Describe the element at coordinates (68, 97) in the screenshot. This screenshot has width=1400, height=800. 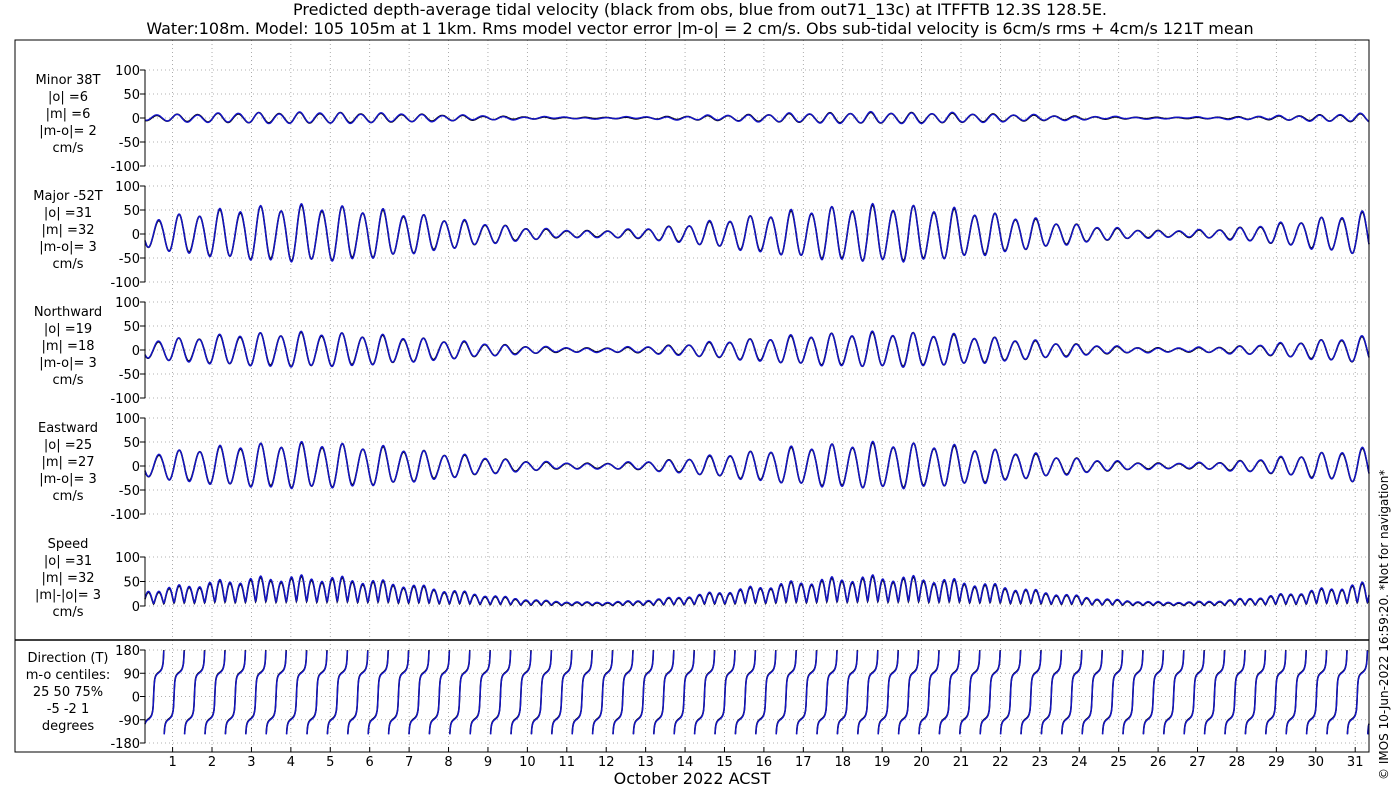
I see `panel-label-minor: |o| =6` at that location.